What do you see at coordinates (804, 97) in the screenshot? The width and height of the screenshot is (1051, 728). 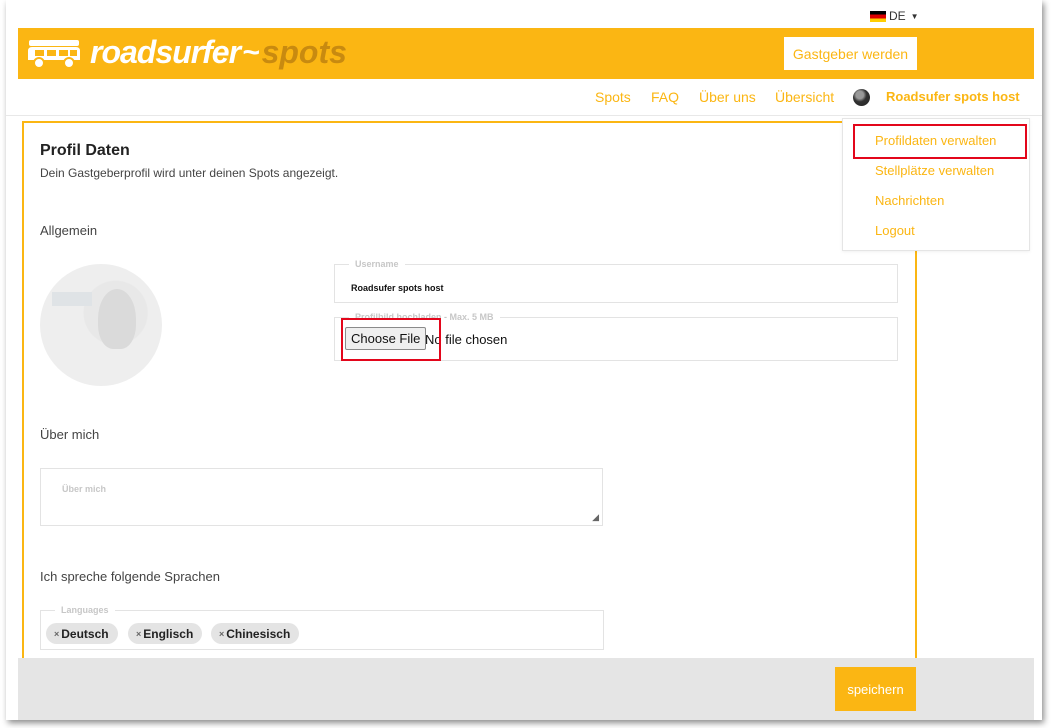 I see `nav-link-overview: Übersicht` at bounding box center [804, 97].